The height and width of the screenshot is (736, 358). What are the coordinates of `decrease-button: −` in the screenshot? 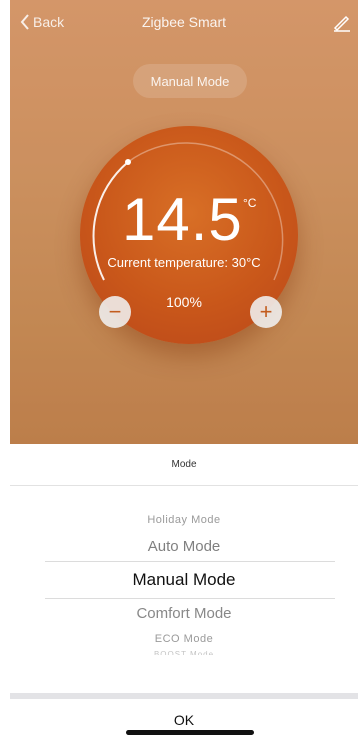 It's located at (115, 312).